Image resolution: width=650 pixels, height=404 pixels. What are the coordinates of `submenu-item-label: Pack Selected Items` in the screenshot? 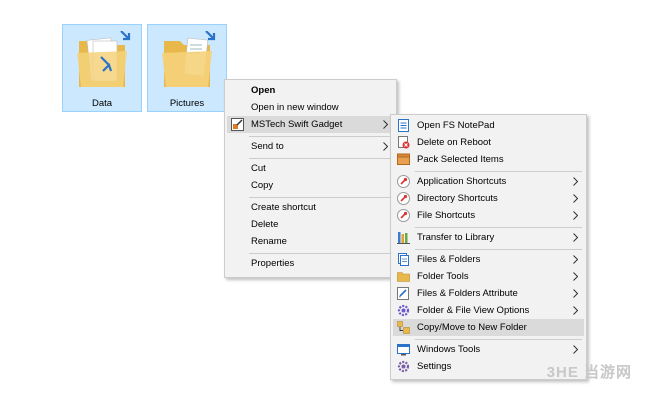 It's located at (460, 159).